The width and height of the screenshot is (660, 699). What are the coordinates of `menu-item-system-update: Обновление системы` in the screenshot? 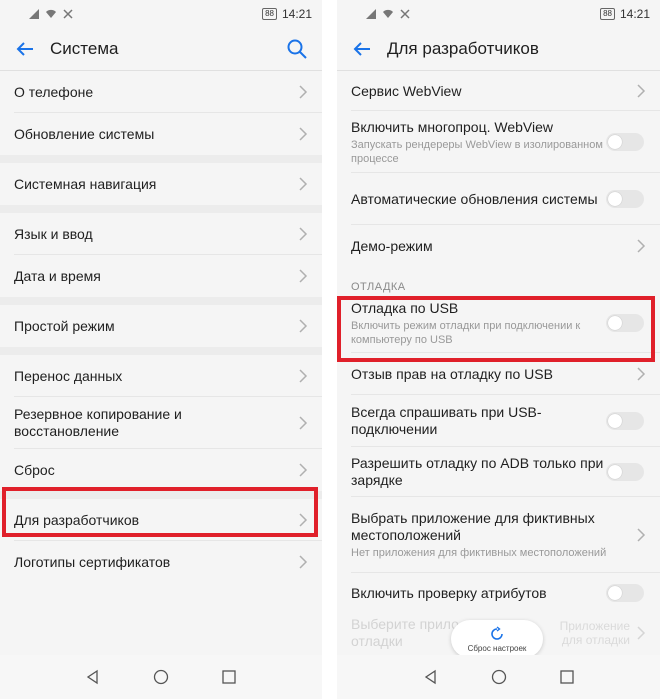 It's located at (161, 134).